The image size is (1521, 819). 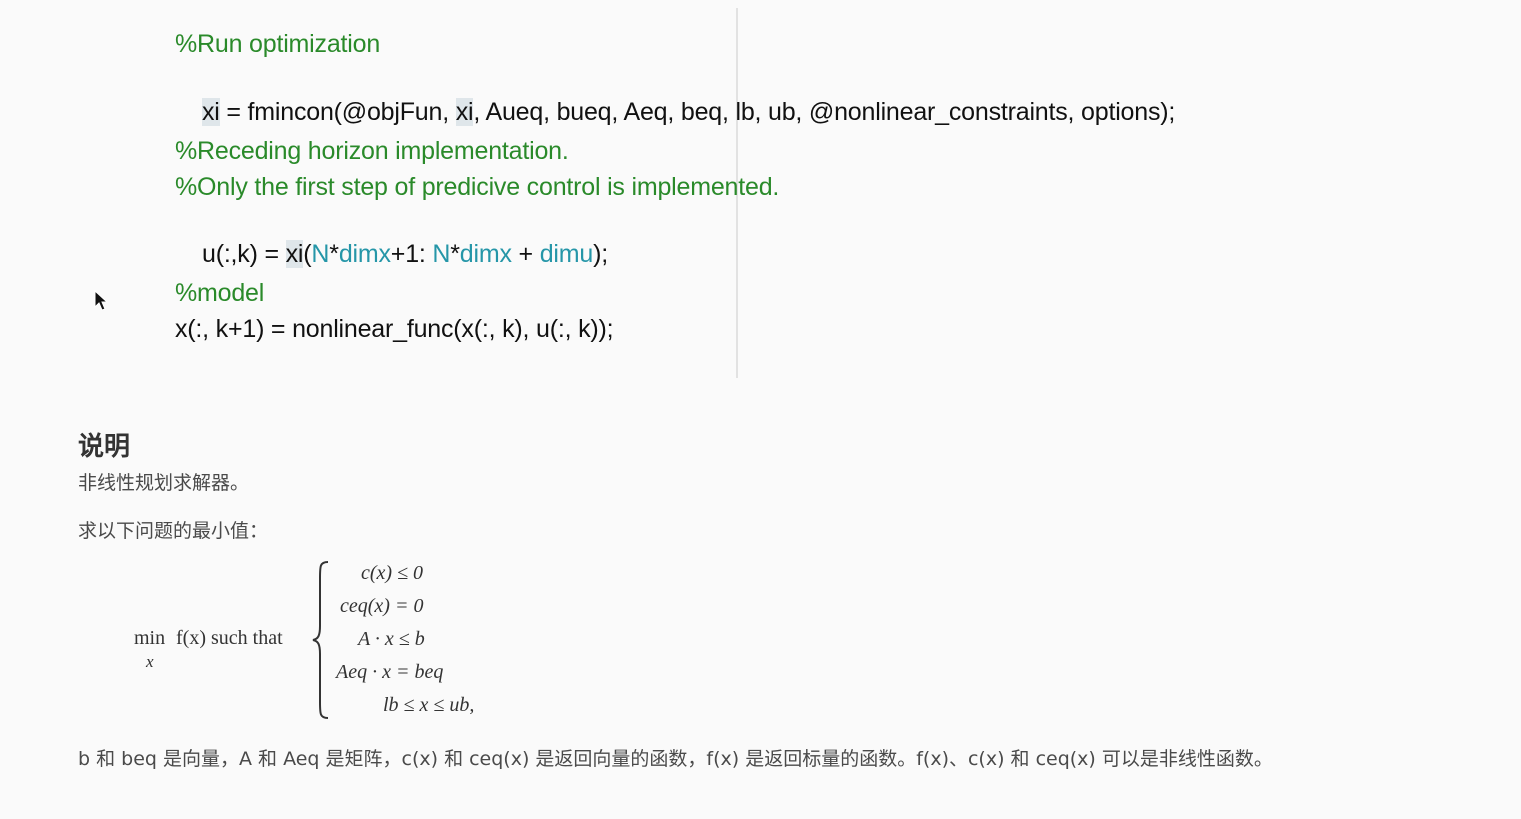 I want to click on constraint-linear-inequality: A · x ≤ b, so click(x=391, y=639).